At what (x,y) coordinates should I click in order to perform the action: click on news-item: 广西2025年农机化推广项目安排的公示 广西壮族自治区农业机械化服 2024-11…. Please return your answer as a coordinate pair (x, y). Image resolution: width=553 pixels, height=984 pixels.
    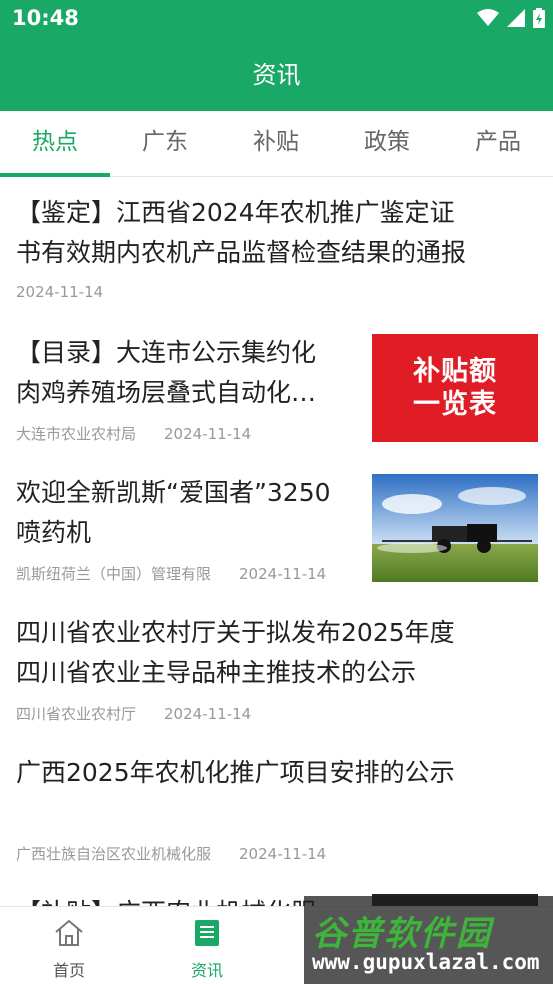
    Looking at the image, I should click on (276, 808).